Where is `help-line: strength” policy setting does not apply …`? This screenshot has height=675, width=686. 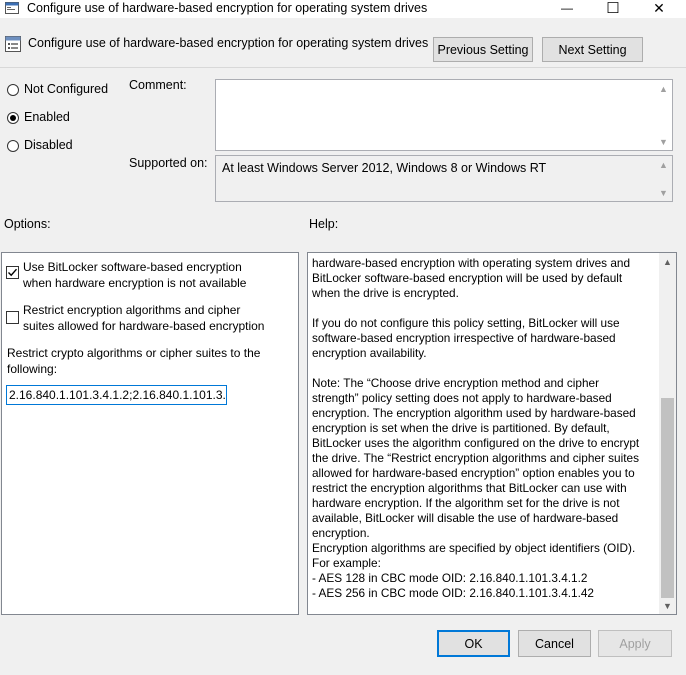 help-line: strength” policy setting does not apply … is located at coordinates (462, 398).